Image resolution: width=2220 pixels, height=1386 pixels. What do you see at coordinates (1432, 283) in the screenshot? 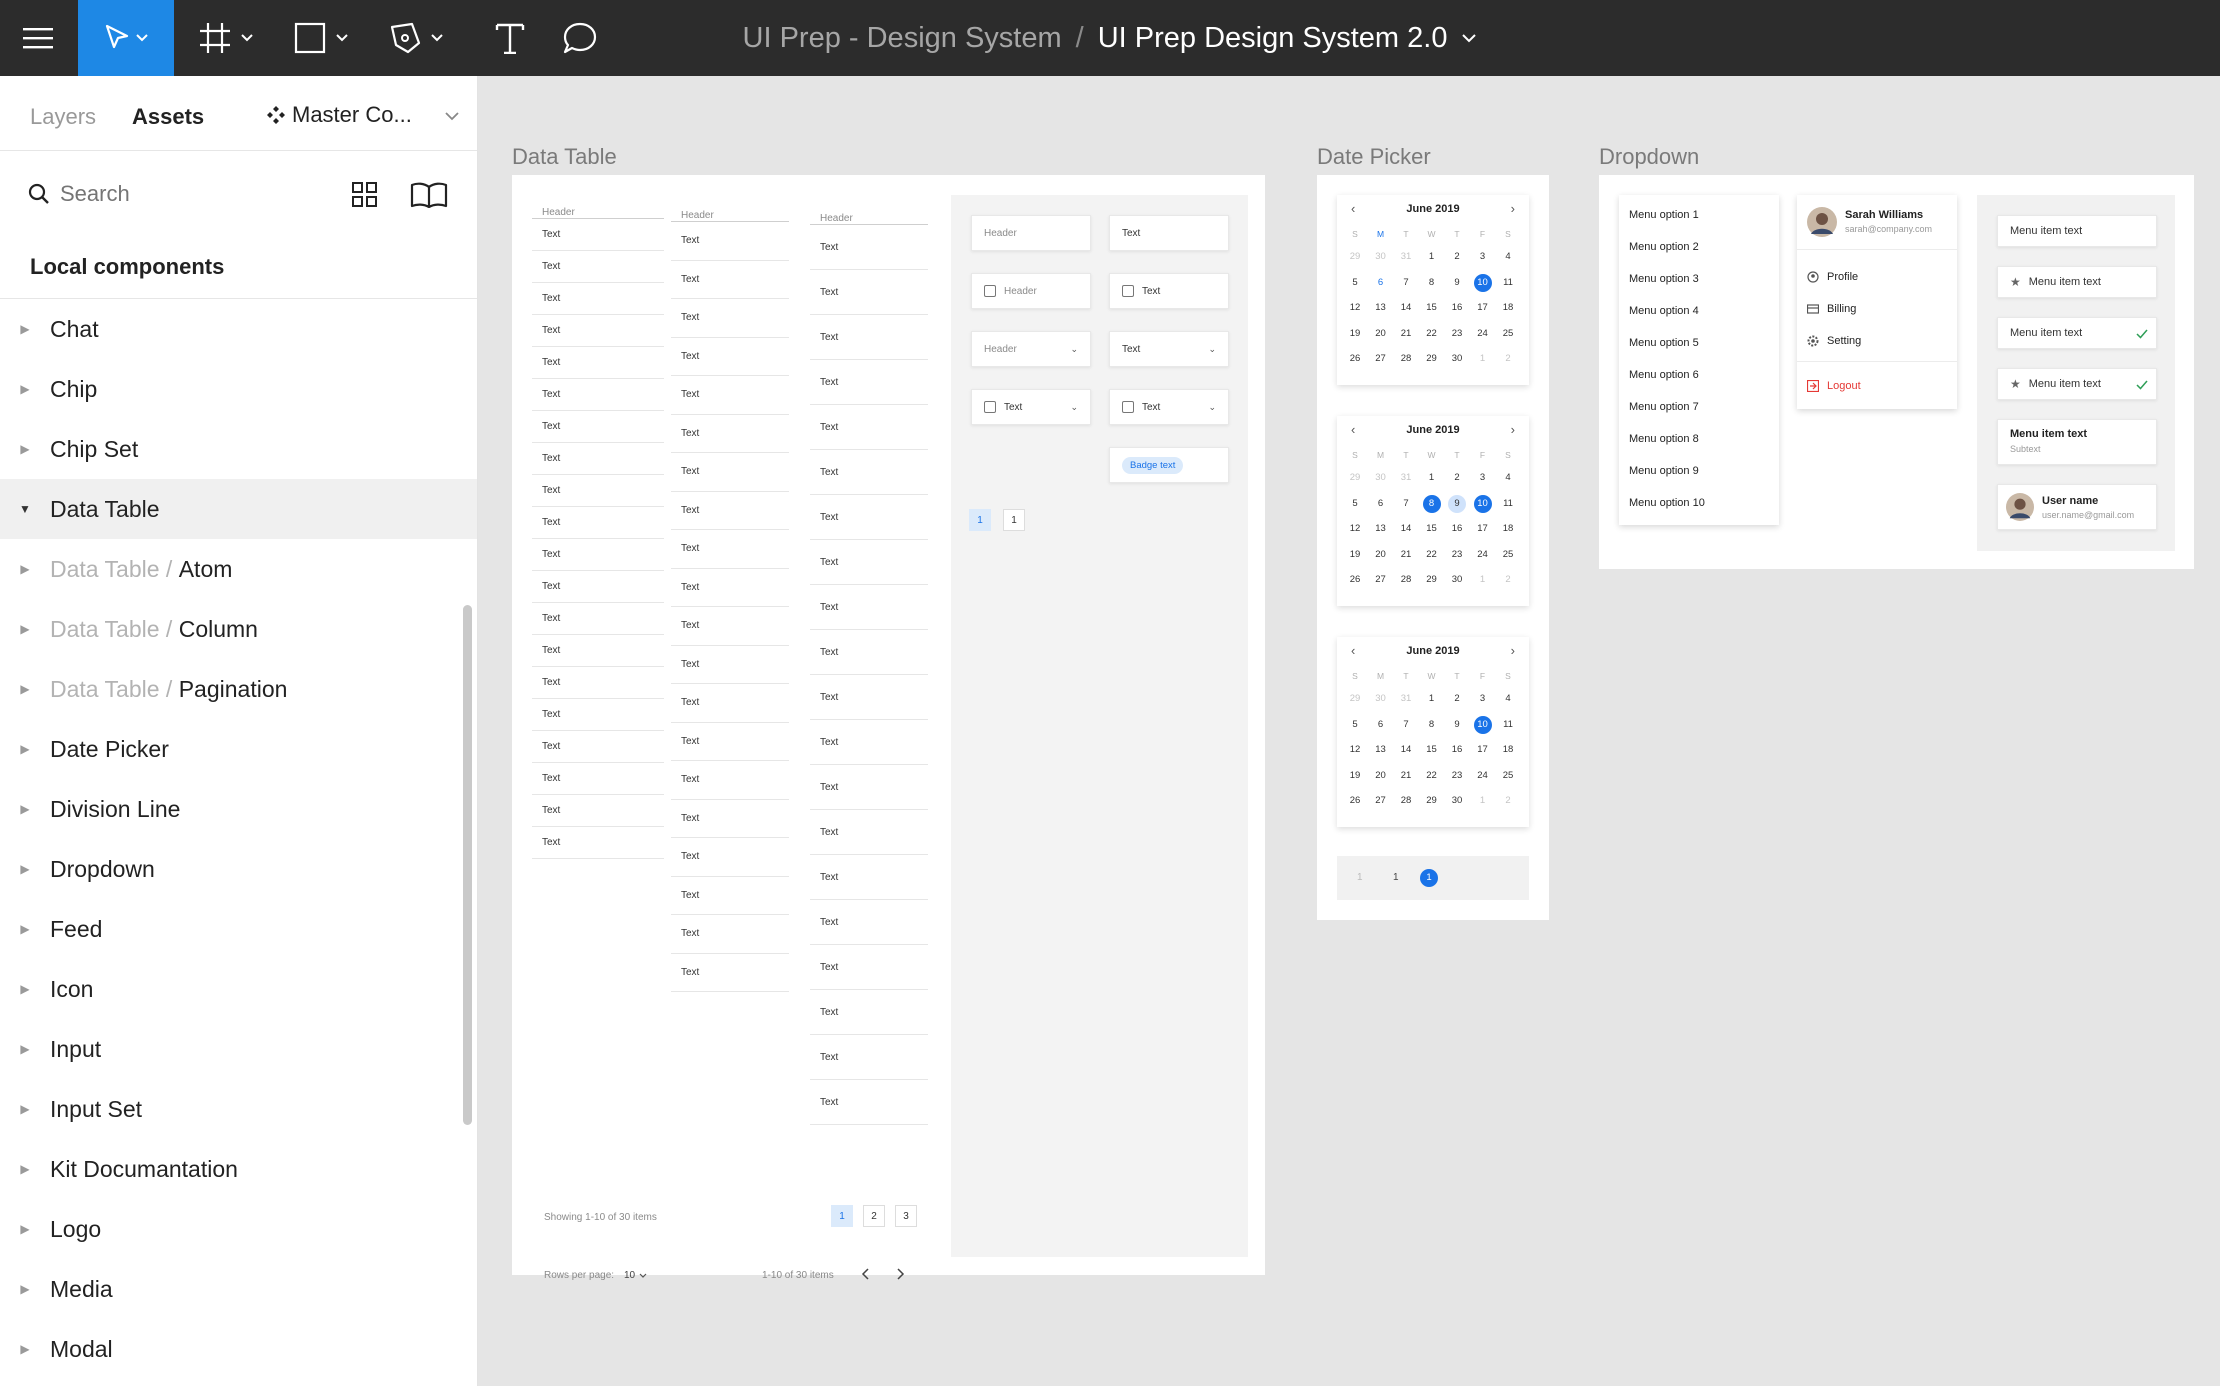
I see `calendar-day: 8` at bounding box center [1432, 283].